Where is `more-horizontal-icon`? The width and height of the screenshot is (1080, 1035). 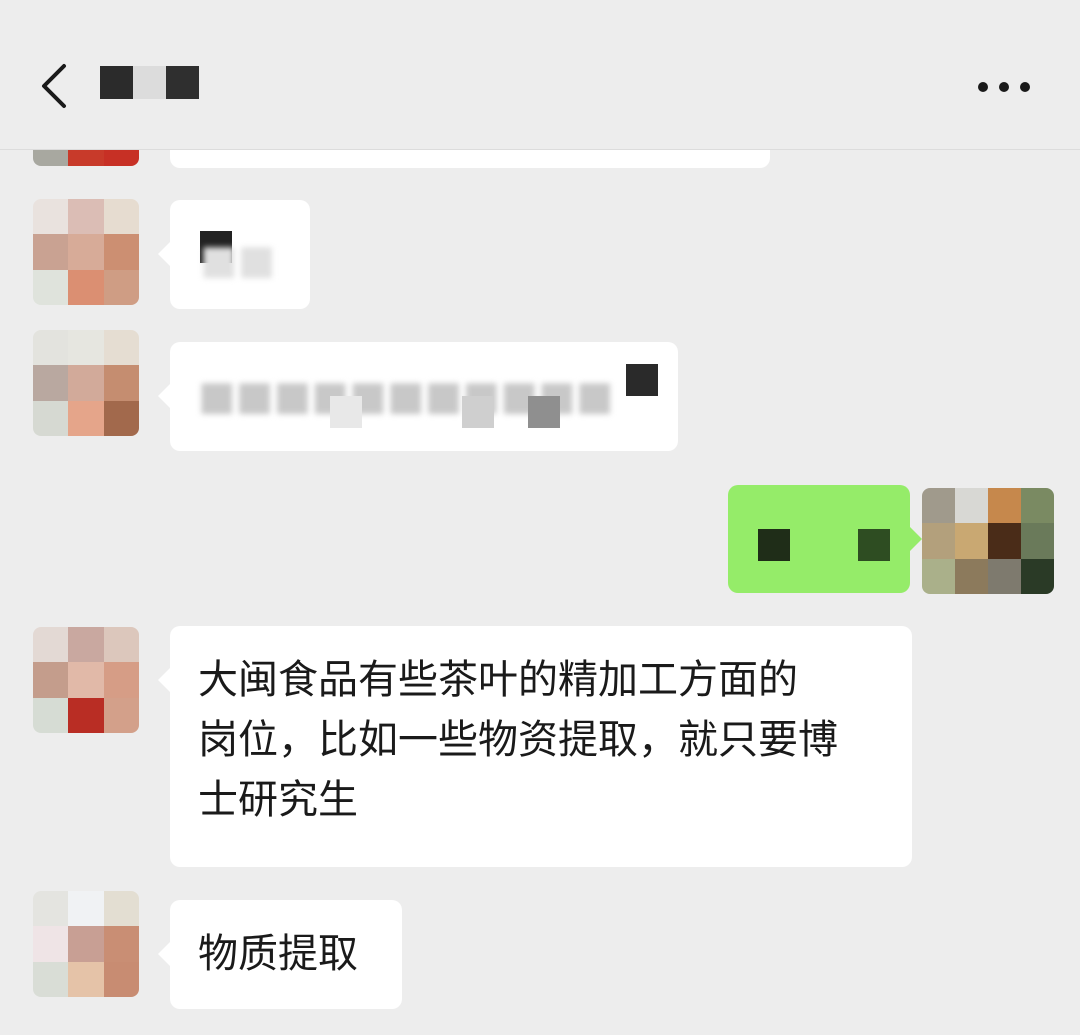
more-horizontal-icon is located at coordinates (1004, 87).